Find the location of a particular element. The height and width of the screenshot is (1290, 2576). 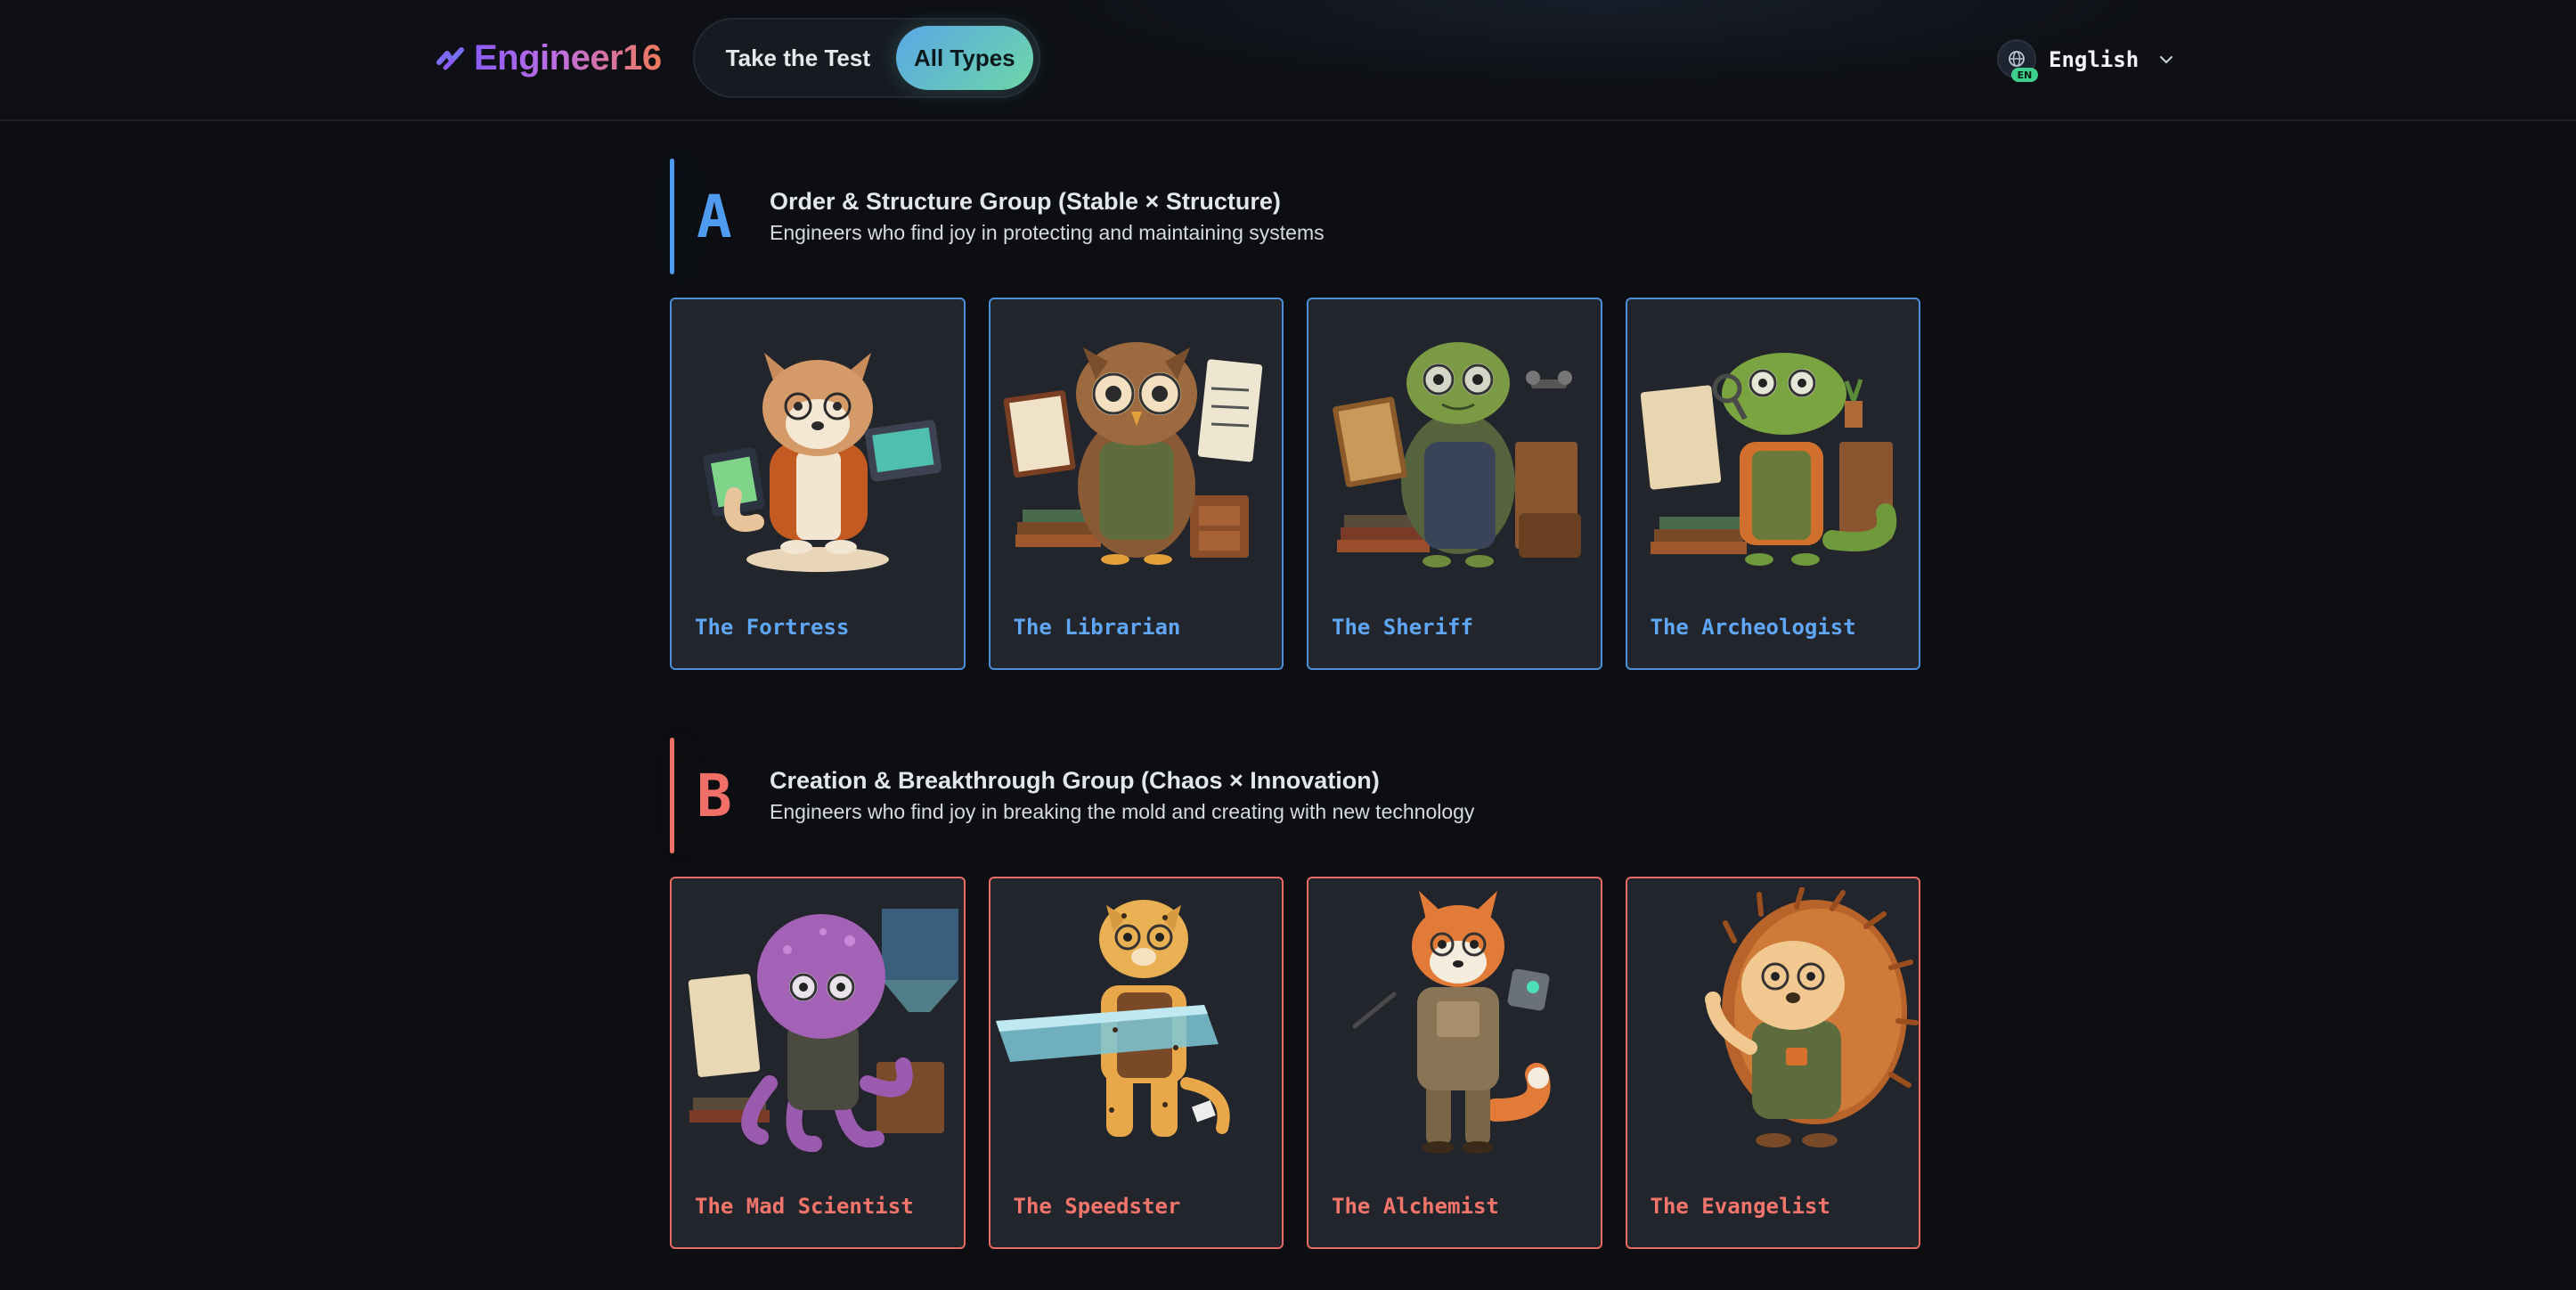

group-letter: B is located at coordinates (715, 796).